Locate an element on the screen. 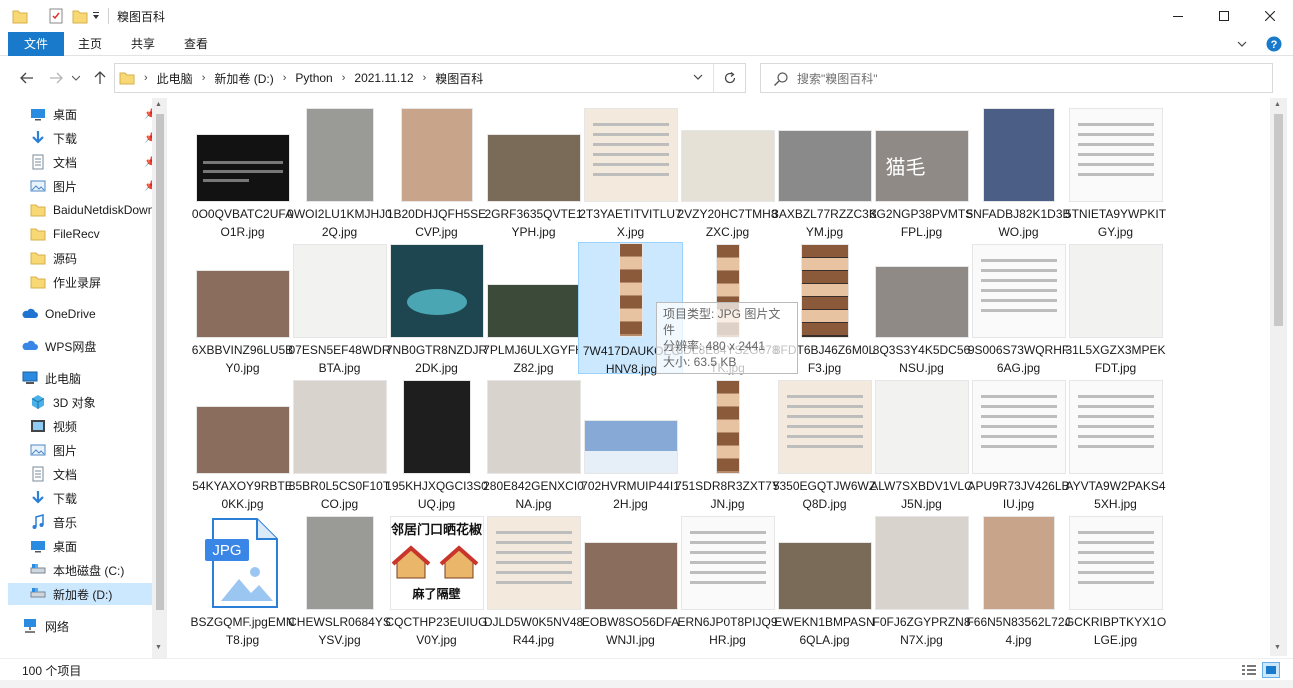 Image resolution: width=1293 pixels, height=688 pixels. recent-locations-button is located at coordinates (76, 78).